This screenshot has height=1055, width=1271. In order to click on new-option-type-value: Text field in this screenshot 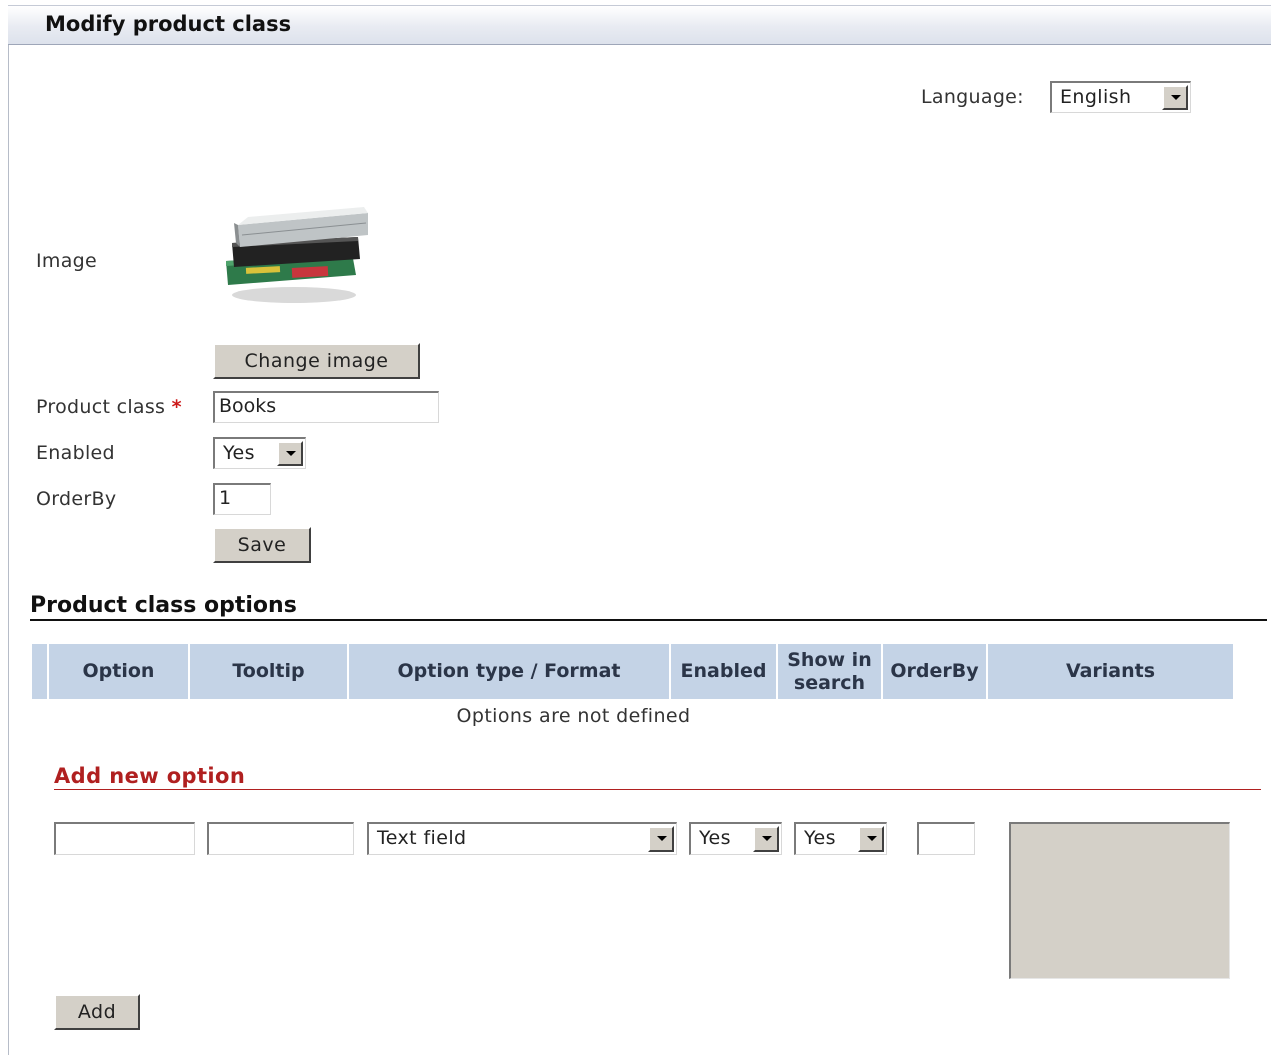, I will do `click(422, 838)`.